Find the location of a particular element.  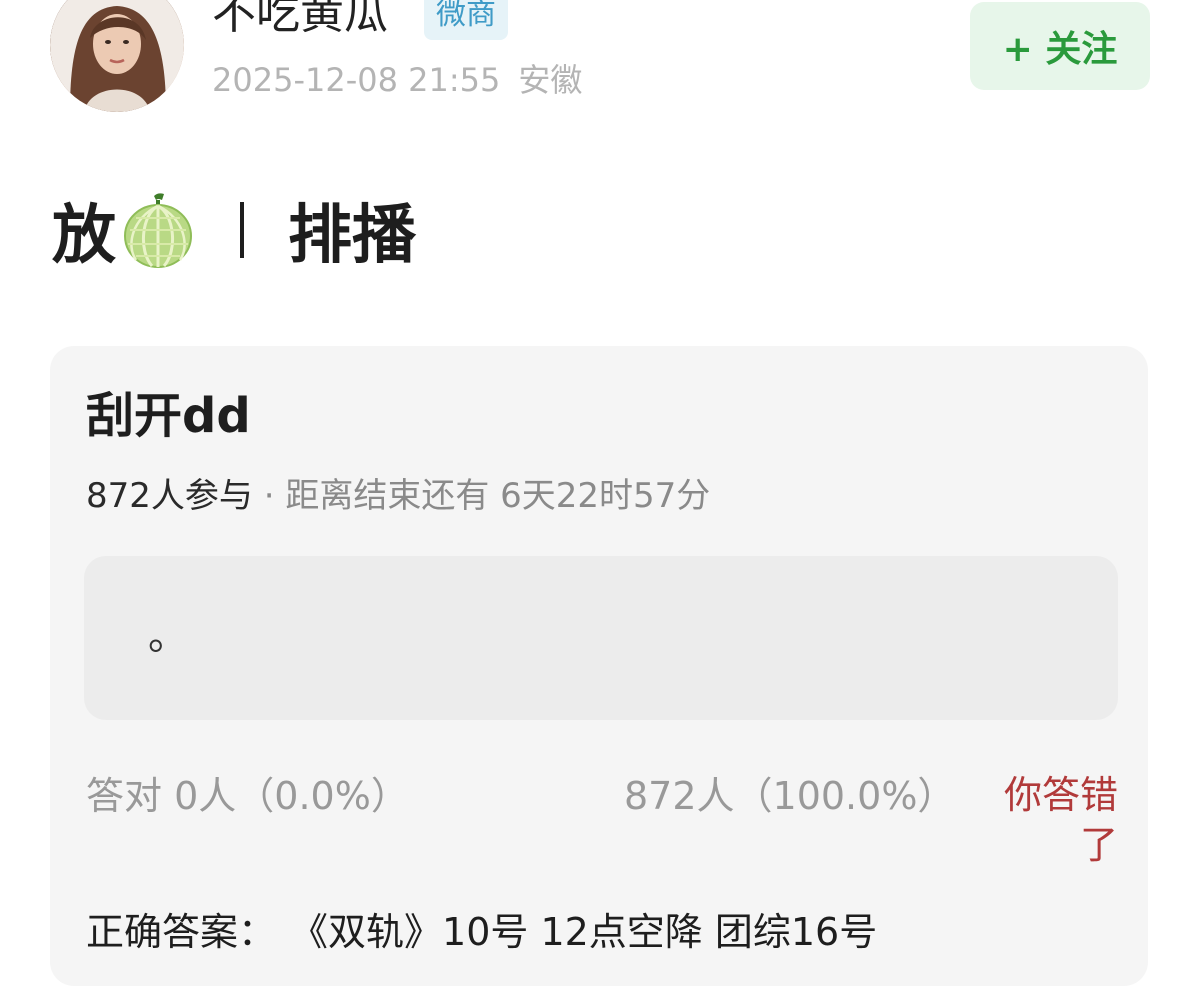

post-meta: 2025-12-08 21:55 安徽 is located at coordinates (397, 80).